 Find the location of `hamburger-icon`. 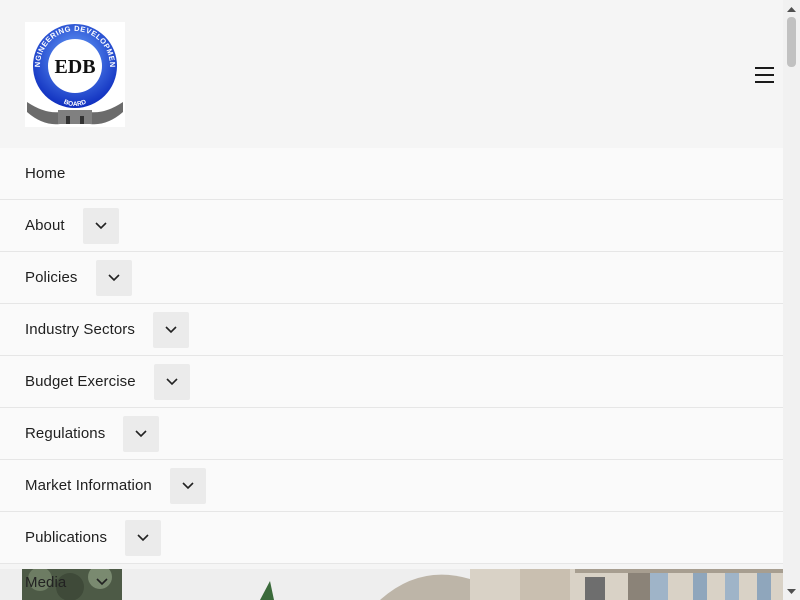

hamburger-icon is located at coordinates (765, 75).